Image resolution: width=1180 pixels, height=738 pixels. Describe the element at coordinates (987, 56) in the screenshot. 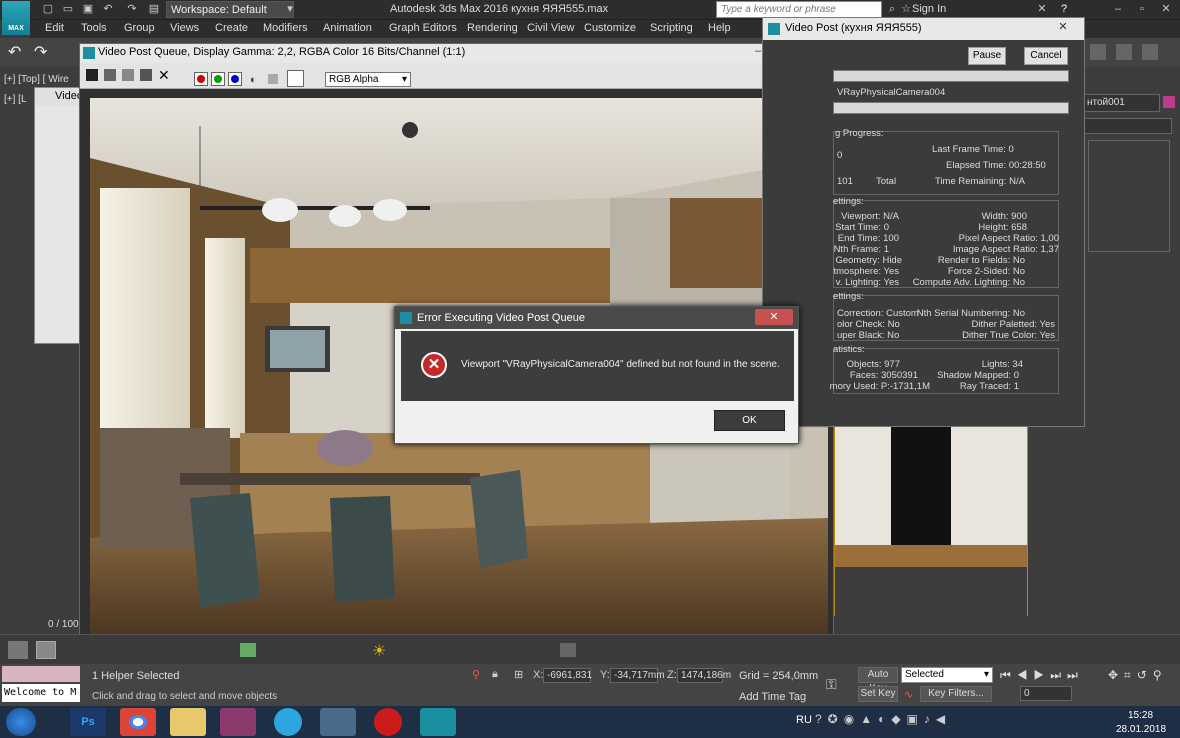

I see `pause-button: Pause` at that location.